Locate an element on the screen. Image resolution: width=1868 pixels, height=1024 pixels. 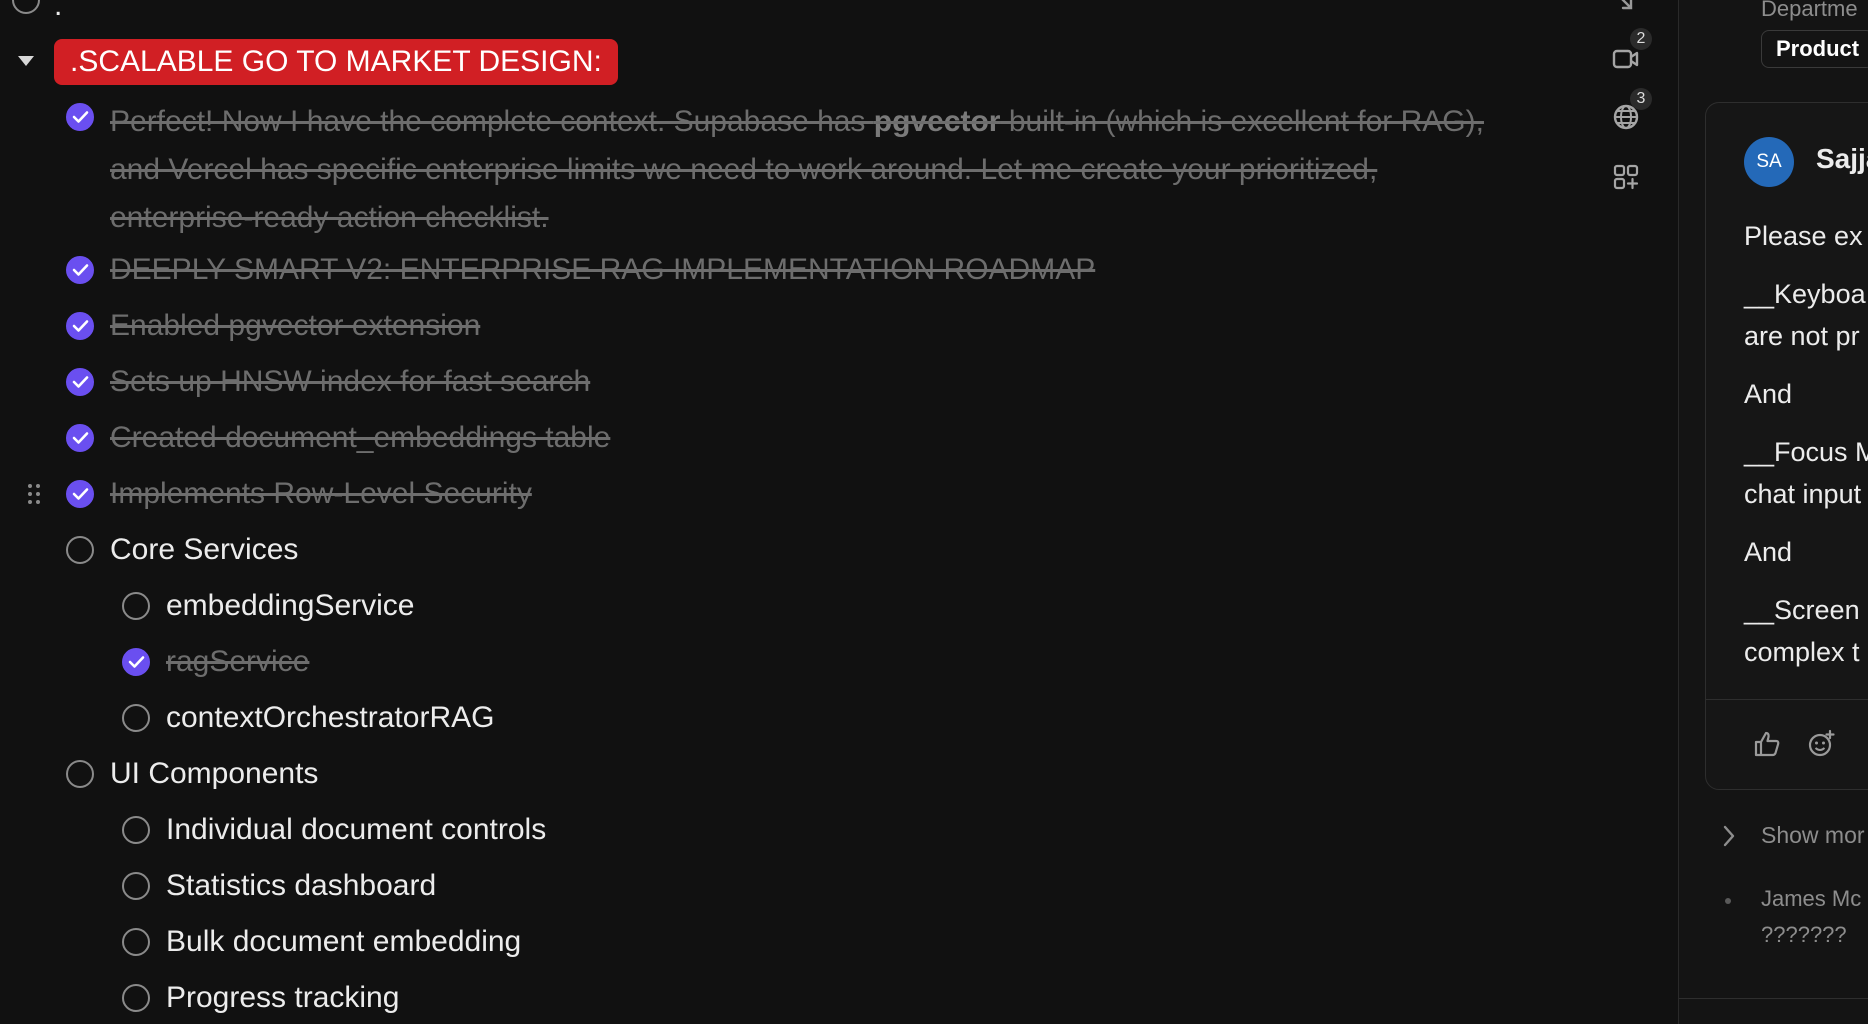
task-label: . is located at coordinates (58, 11).